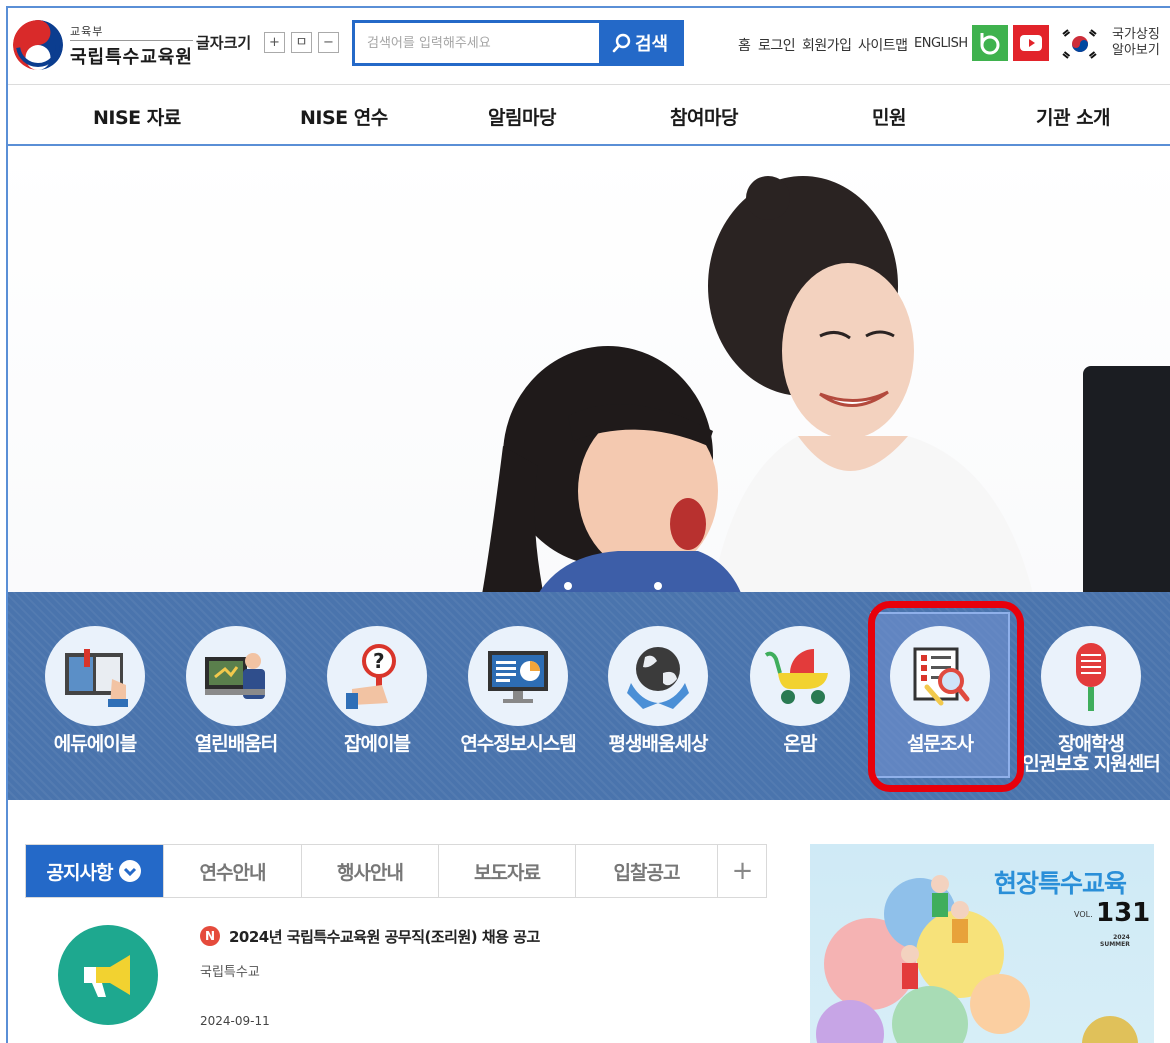 This screenshot has height=1043, width=1170. What do you see at coordinates (518, 744) in the screenshot?
I see `quick-link-label: 연수정보시스템` at bounding box center [518, 744].